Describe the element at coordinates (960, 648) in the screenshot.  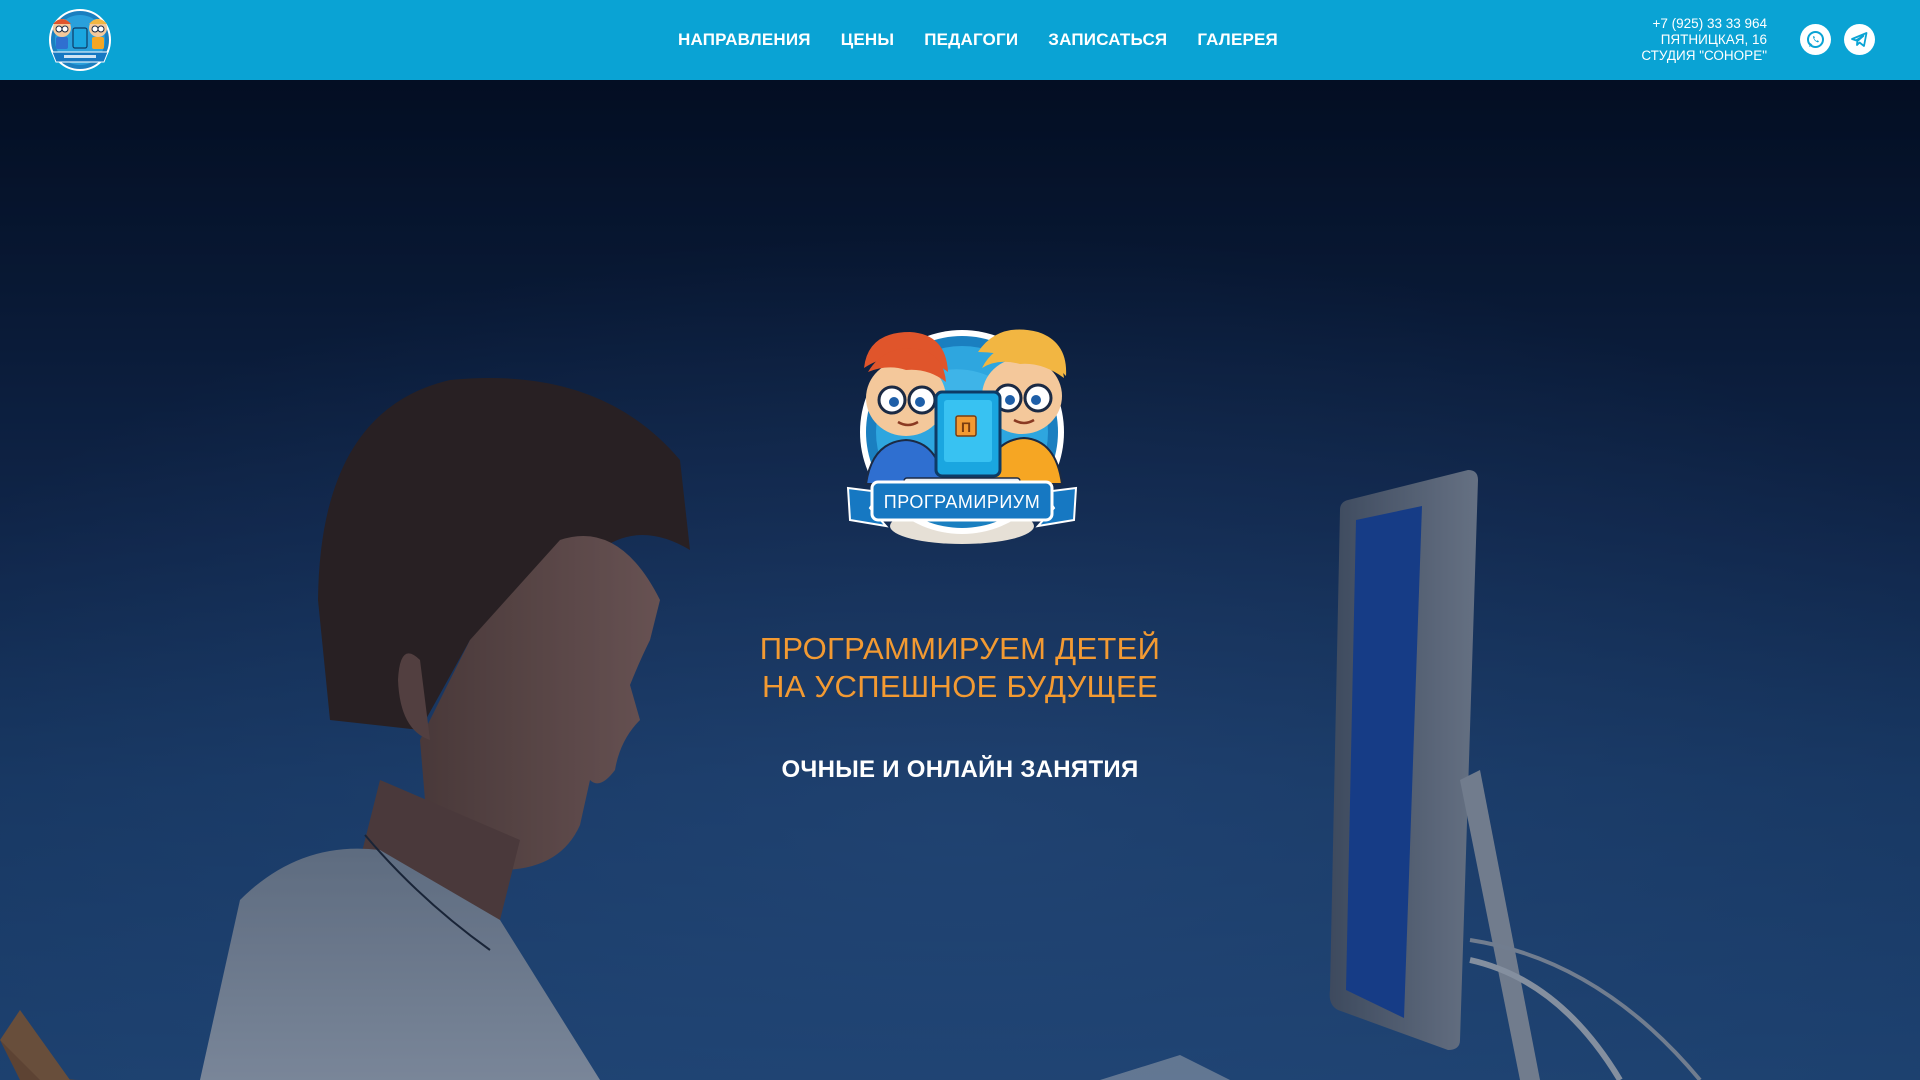
I see `hero-title-line1: ПРОГРАММИРУЕМ ДЕТЕЙ` at that location.